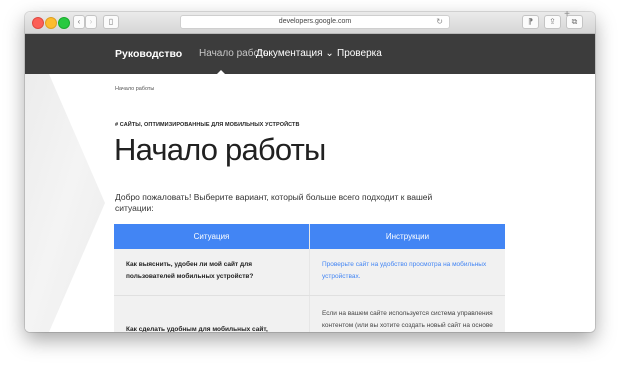  I want to click on address-url: developers.google.com, so click(315, 21).